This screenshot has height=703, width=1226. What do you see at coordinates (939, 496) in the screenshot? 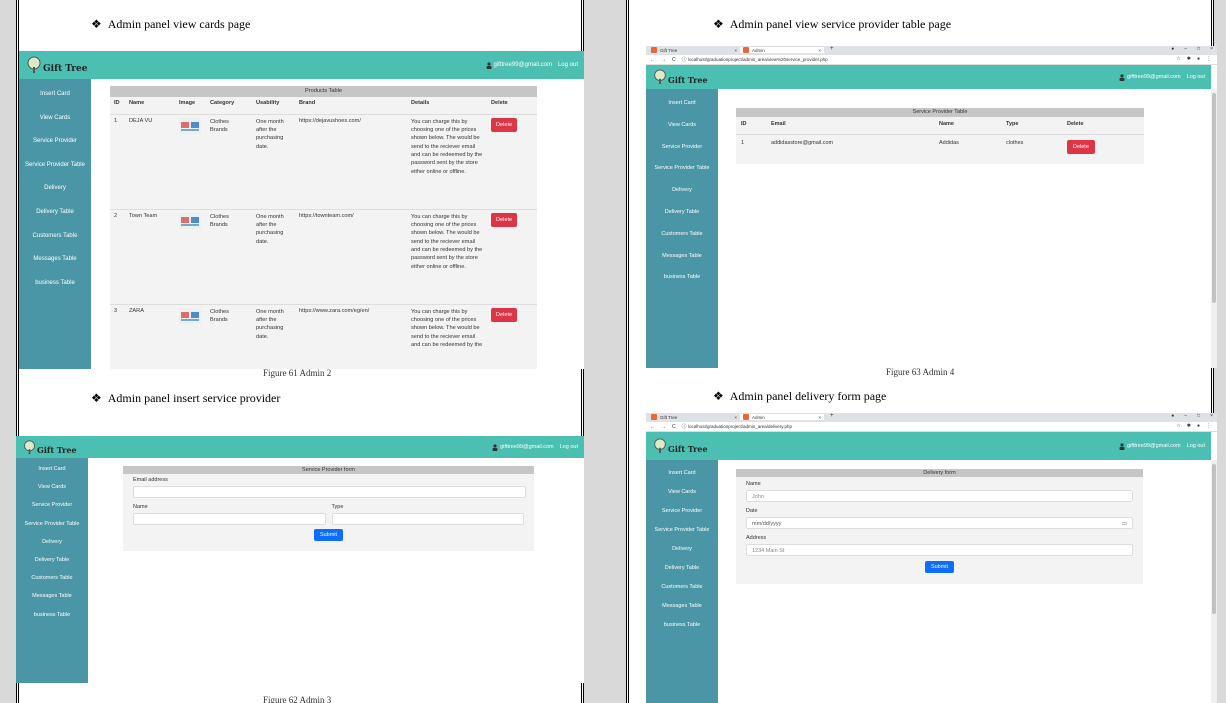
I see `name-field: John` at bounding box center [939, 496].